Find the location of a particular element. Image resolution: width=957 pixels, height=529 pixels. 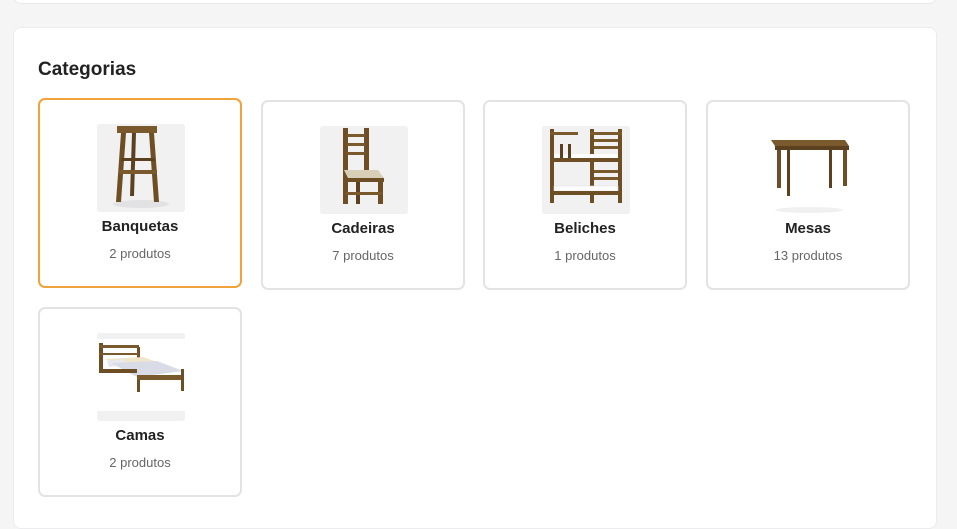

category-card-beliches: Beliches 1 produtos is located at coordinates (585, 195).